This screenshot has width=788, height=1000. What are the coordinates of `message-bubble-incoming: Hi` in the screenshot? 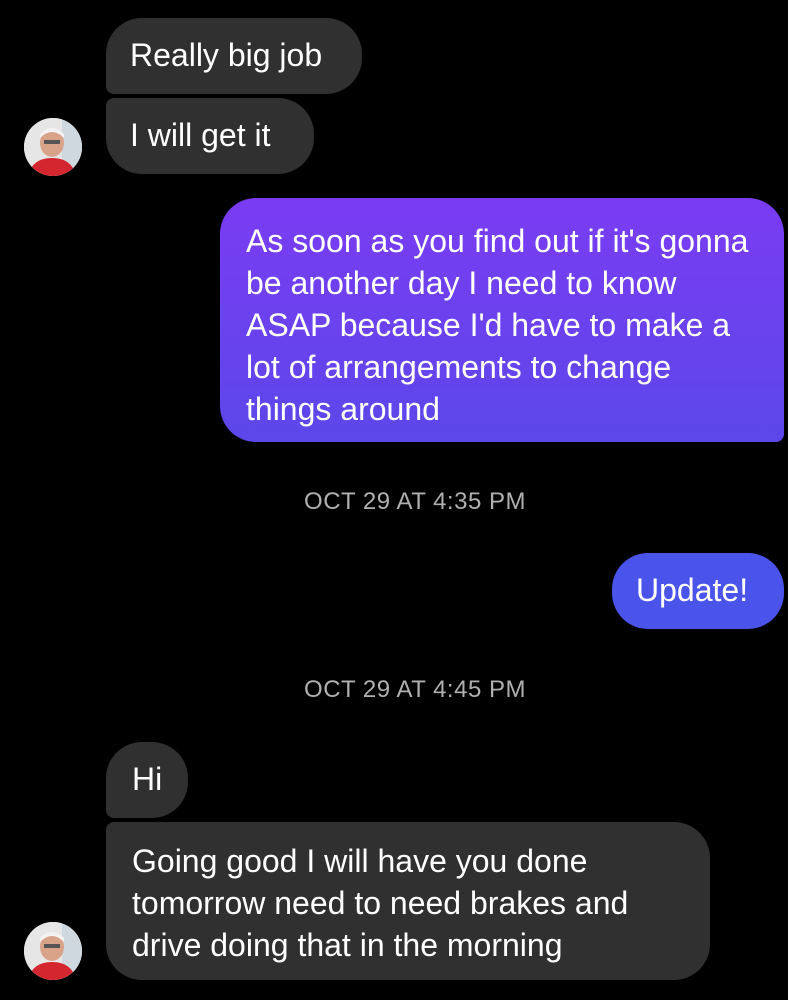 It's located at (147, 780).